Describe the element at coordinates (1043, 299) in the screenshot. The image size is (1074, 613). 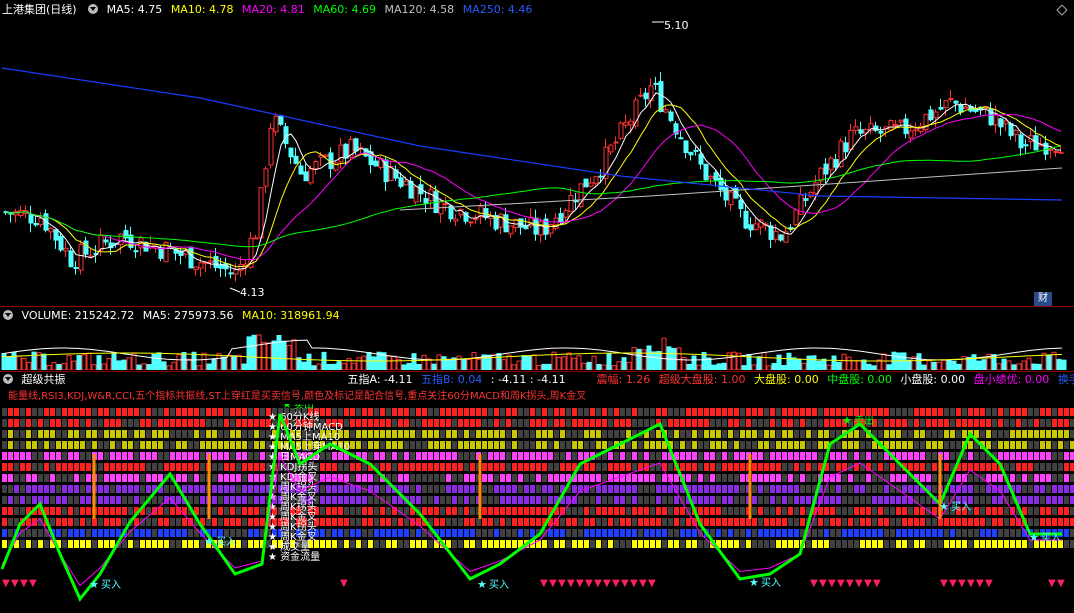
I see `fin-badge: 财` at that location.